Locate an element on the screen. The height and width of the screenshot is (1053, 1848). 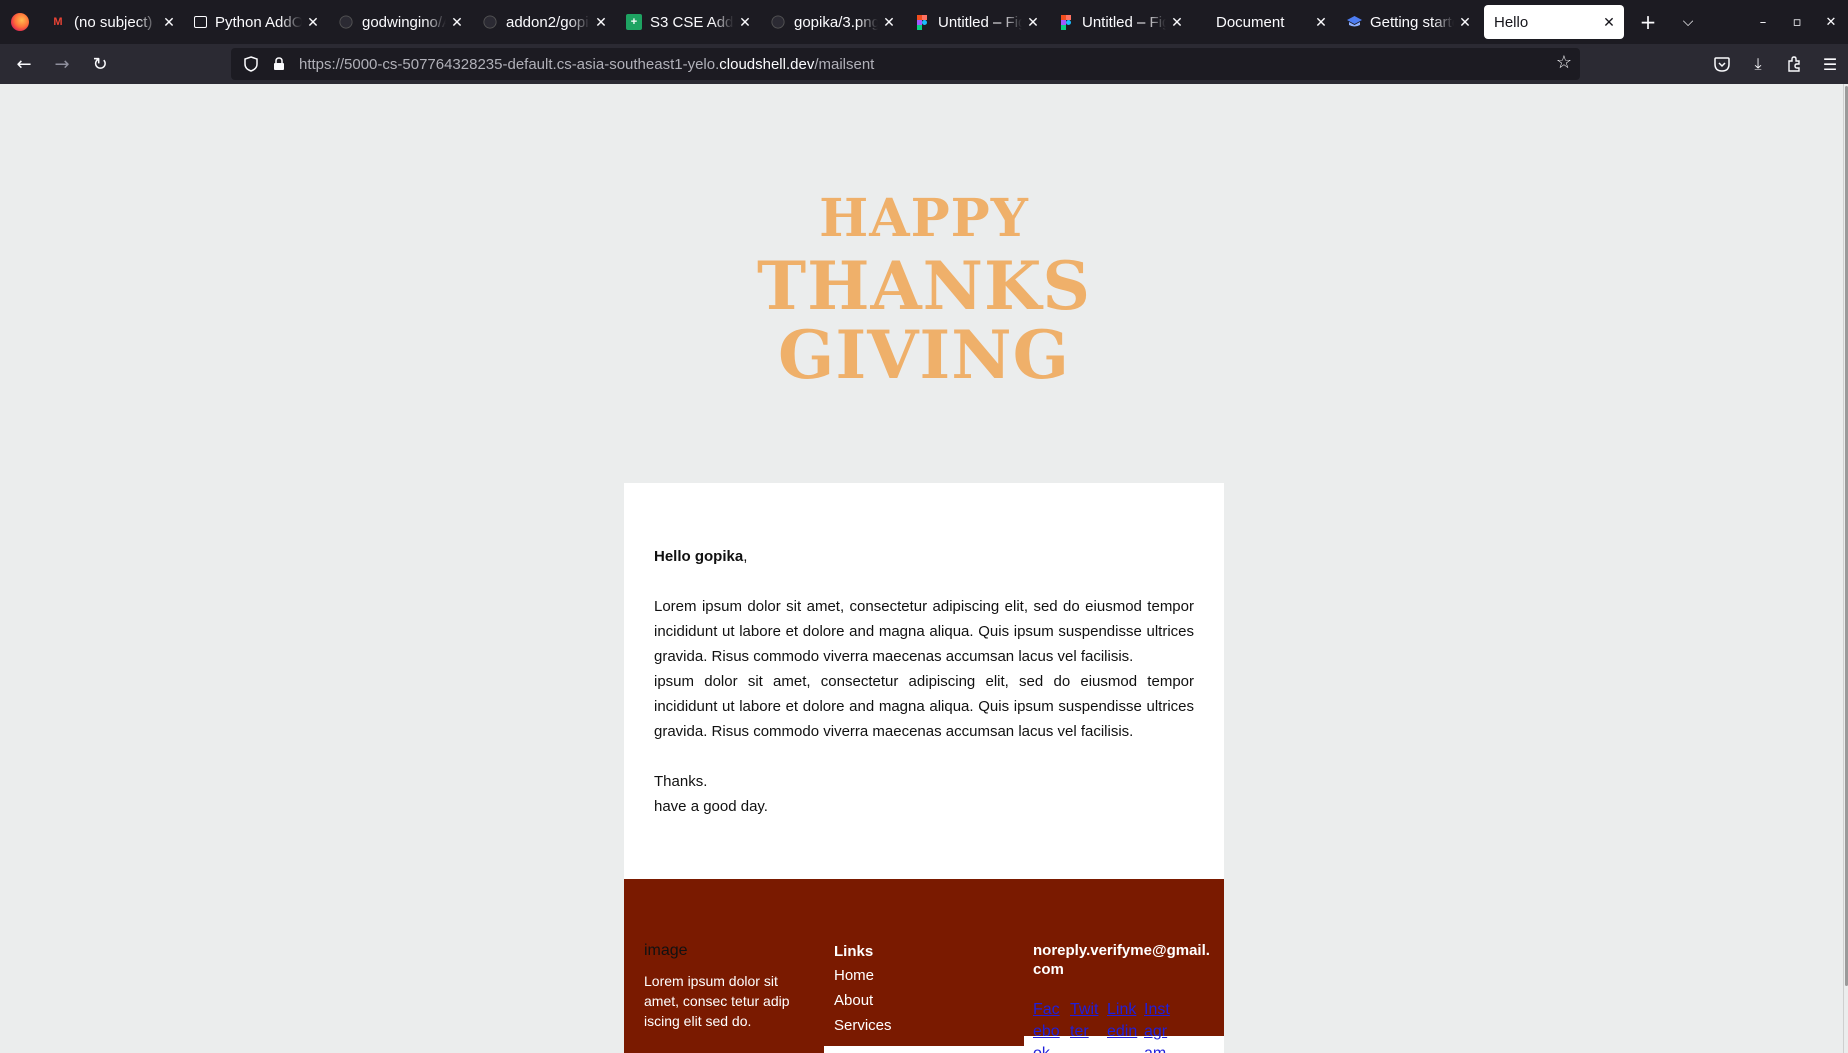
thanks-line: Thanks. is located at coordinates (681, 781).